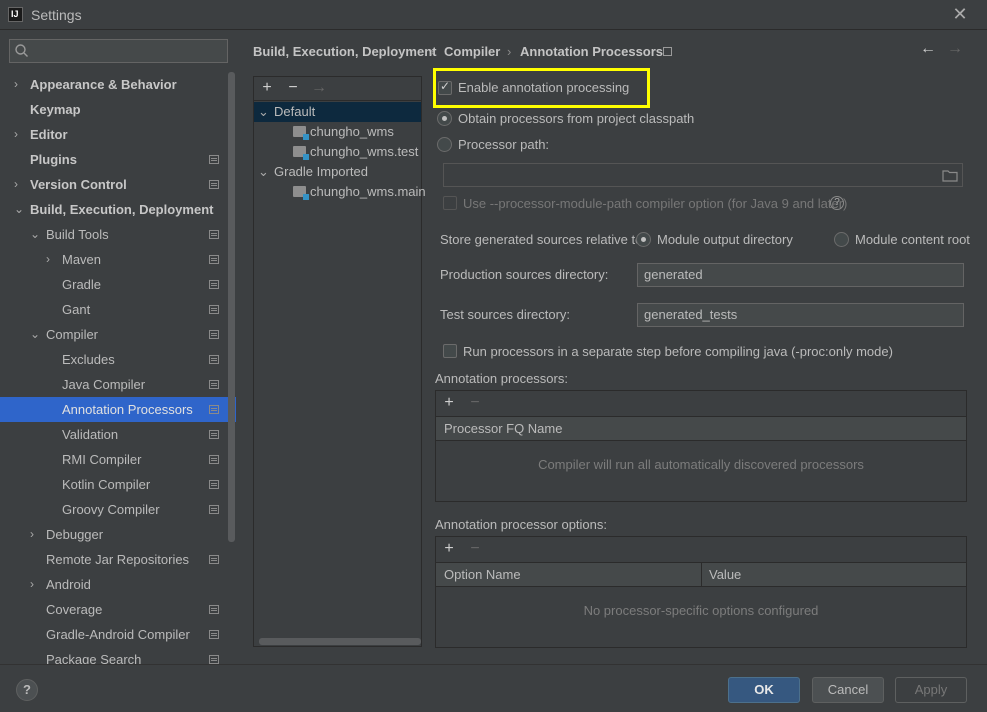 This screenshot has width=987, height=712. I want to click on add-option-button: +, so click(449, 549).